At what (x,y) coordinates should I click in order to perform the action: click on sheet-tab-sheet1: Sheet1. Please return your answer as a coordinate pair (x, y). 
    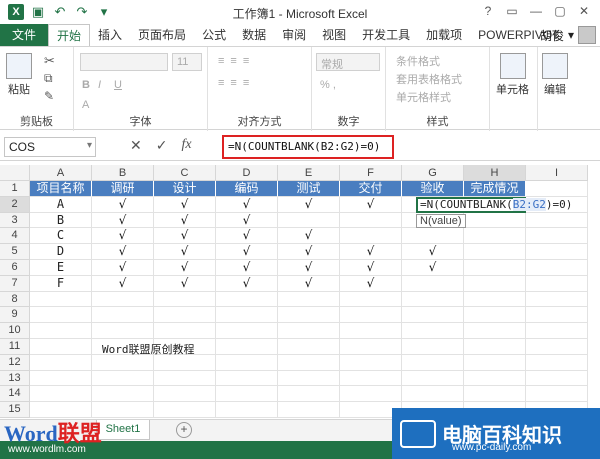
    Looking at the image, I should click on (123, 430).